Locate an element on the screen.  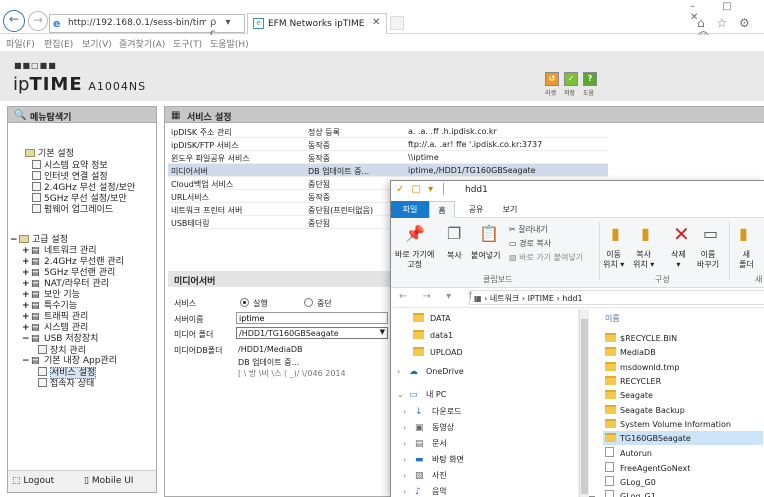
chevron-icon: ⌄ is located at coordinates (401, 394).